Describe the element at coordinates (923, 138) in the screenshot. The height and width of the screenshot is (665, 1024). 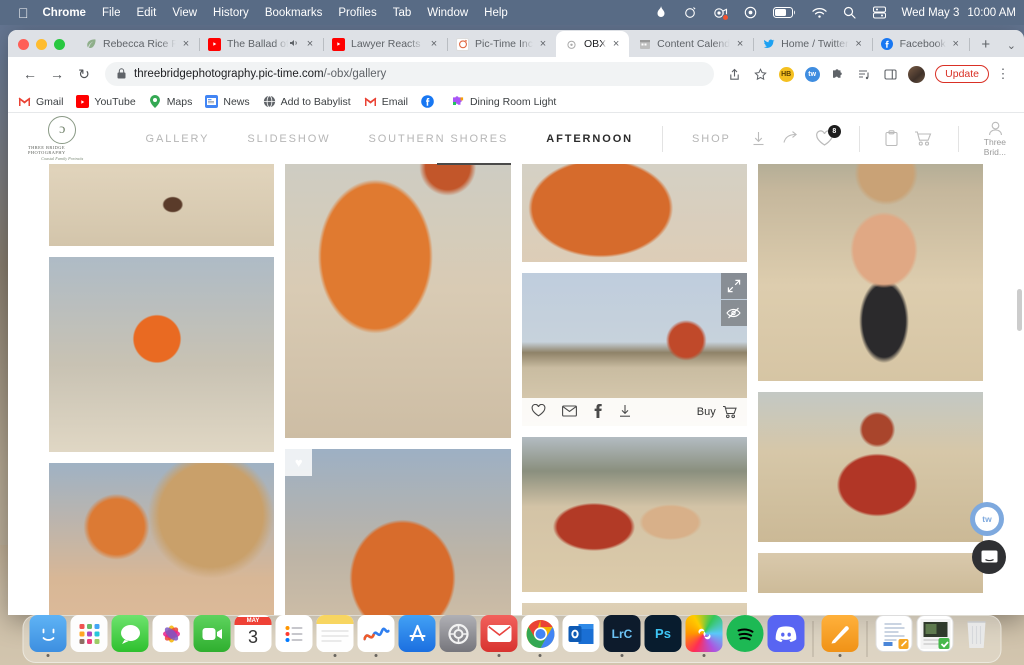
I see `cart-icon` at that location.